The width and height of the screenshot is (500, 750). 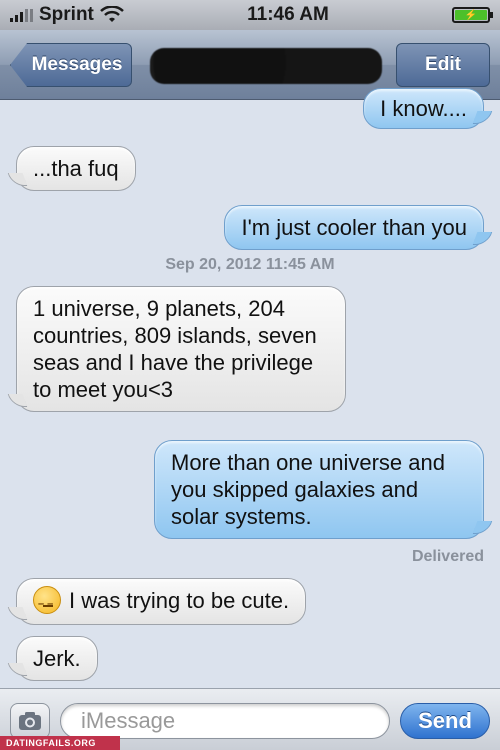 I want to click on camera-icon, so click(x=30, y=721).